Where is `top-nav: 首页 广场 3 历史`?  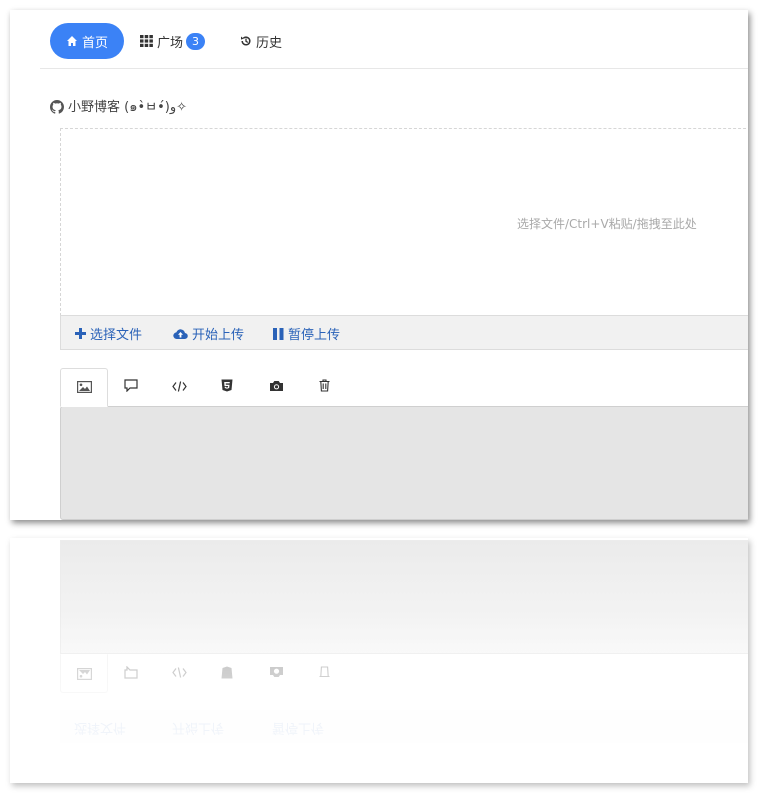
top-nav: 首页 广场 3 历史 is located at coordinates (394, 39).